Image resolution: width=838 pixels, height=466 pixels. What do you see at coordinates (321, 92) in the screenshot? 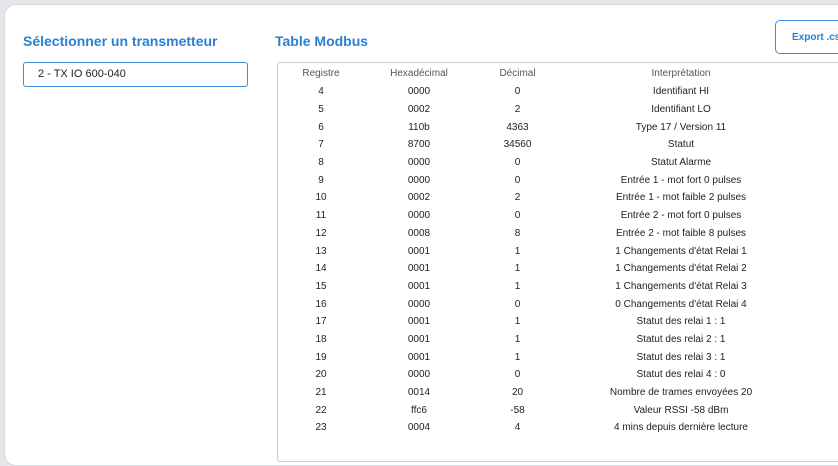
I see `registre-cell: 4` at bounding box center [321, 92].